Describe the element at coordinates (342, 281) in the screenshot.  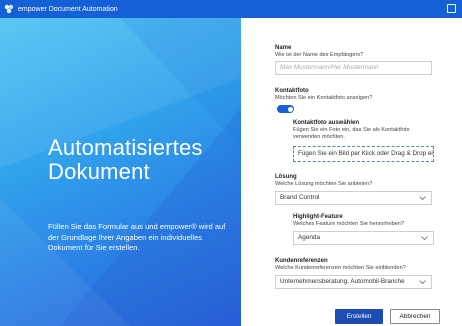
I see `references-value: Unternehmensberatung, Automobil-Branche` at that location.